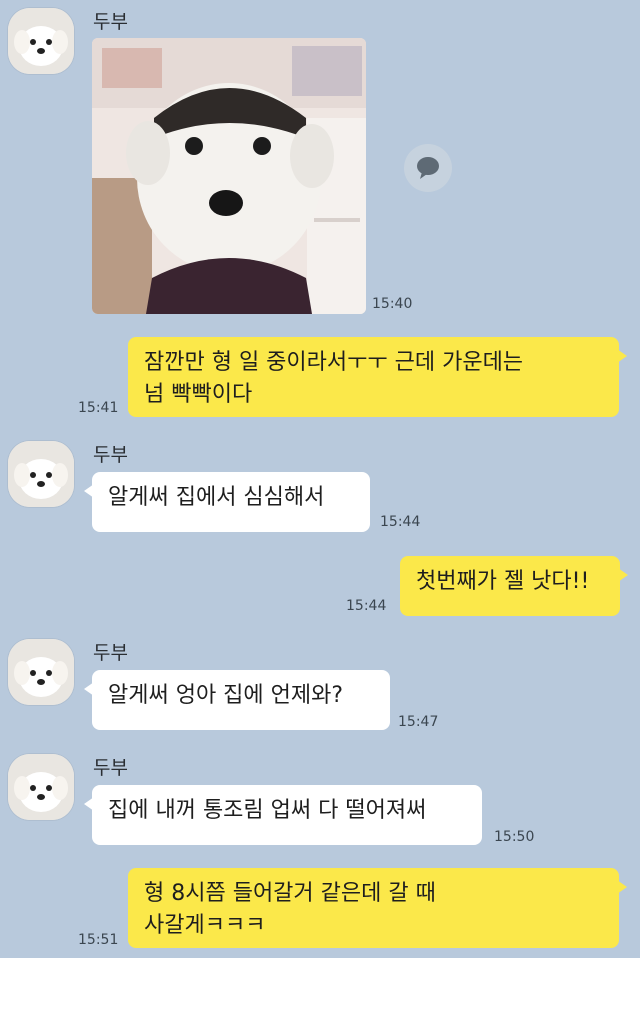 The image size is (640, 1030). Describe the element at coordinates (514, 837) in the screenshot. I see `message-time: 15:50` at that location.